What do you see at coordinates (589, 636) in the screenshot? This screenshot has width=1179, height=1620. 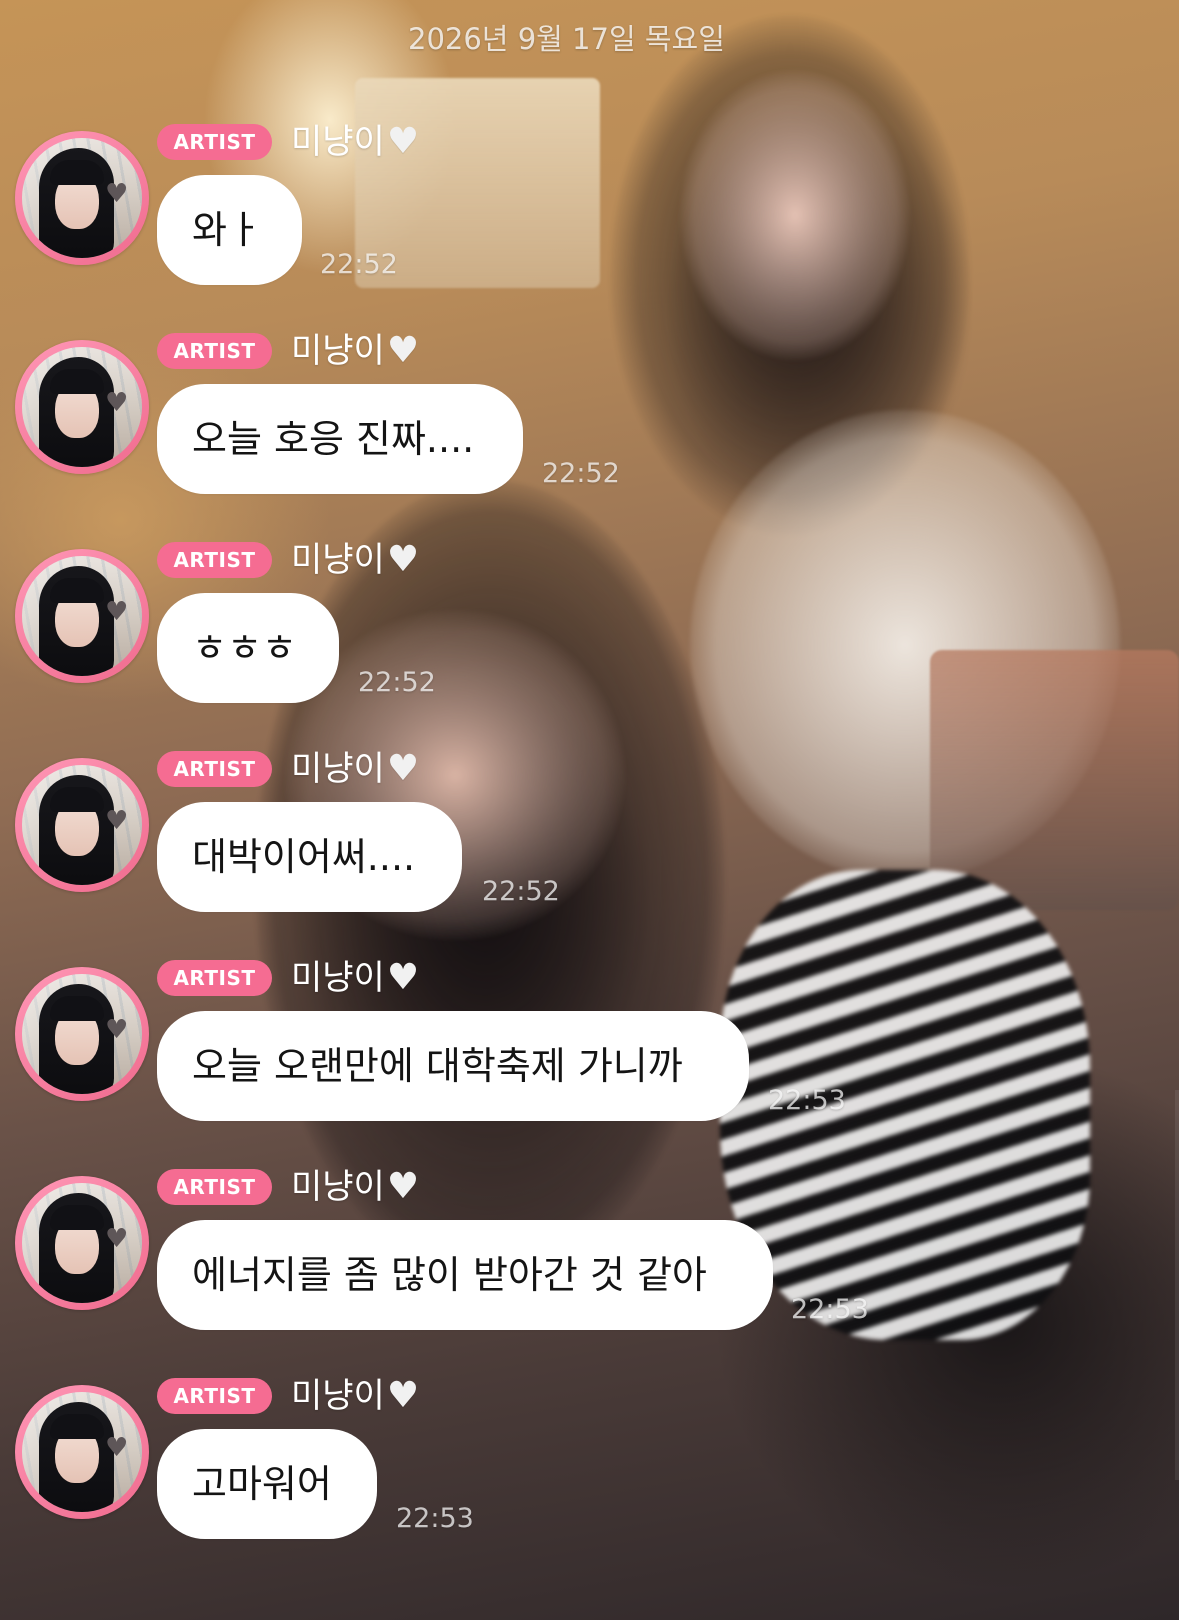 I see `message-item: ♥ ARTIST 미냥이♥ ㅎㅎㅎ 22:52` at bounding box center [589, 636].